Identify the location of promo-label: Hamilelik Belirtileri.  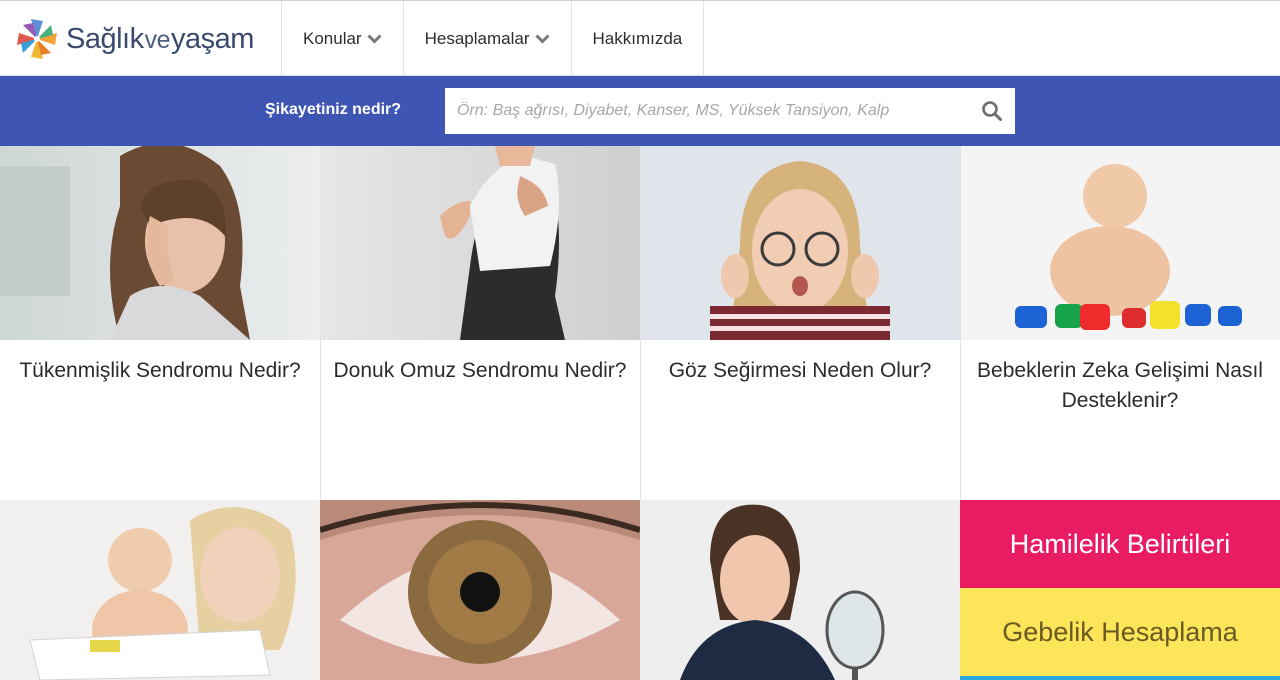
(1120, 543).